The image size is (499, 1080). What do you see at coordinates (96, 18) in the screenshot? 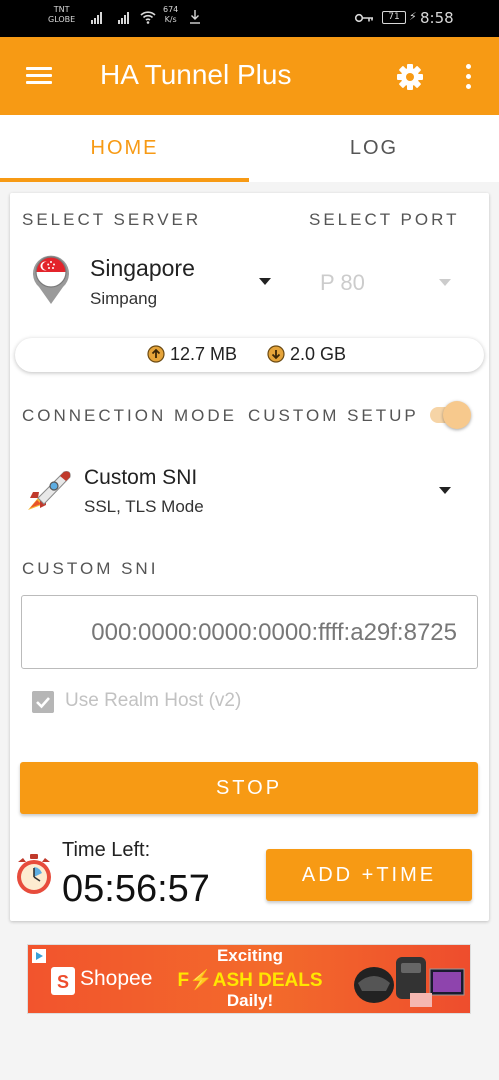
I see `signal-icon` at bounding box center [96, 18].